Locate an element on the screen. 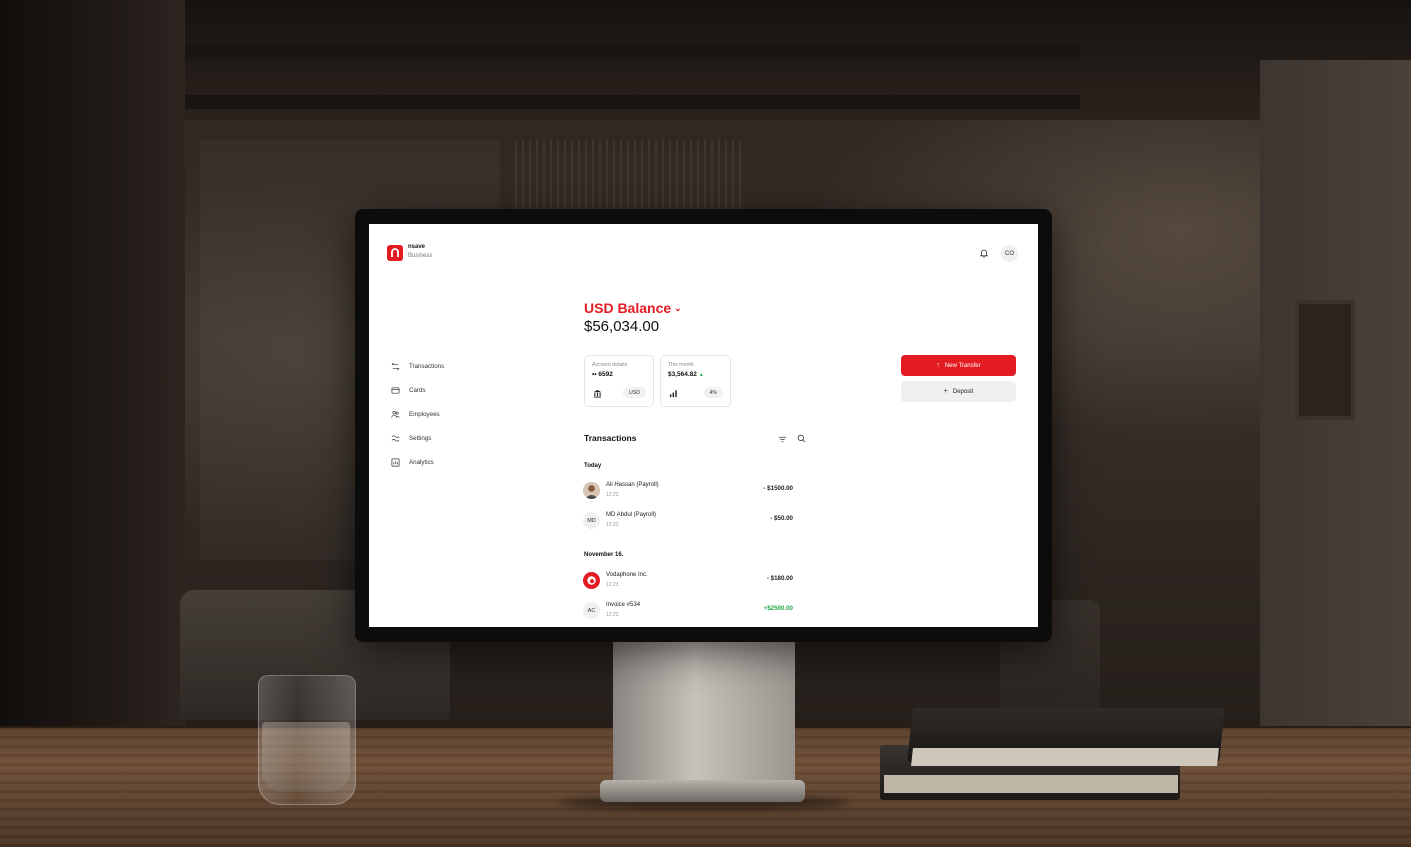 The width and height of the screenshot is (1411, 847). avatar-initials: AC is located at coordinates (591, 610).